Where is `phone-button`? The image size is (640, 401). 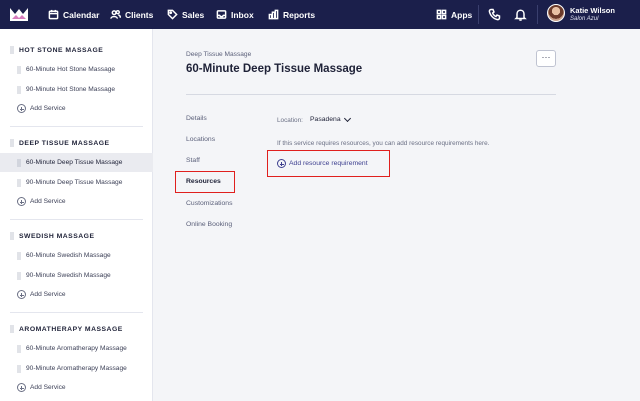 phone-button is located at coordinates (494, 14).